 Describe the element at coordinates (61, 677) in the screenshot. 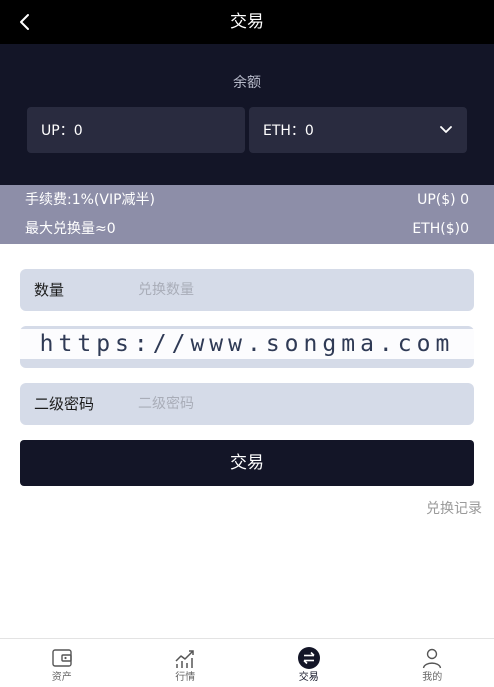

I see `nav-label-assets: 资产` at that location.